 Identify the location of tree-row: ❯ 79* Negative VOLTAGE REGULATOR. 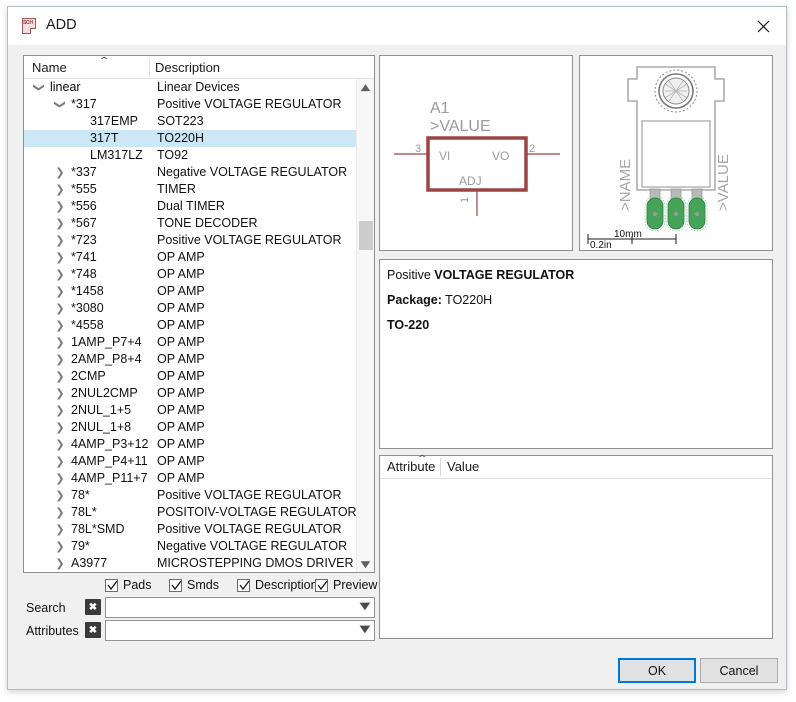
(190, 546).